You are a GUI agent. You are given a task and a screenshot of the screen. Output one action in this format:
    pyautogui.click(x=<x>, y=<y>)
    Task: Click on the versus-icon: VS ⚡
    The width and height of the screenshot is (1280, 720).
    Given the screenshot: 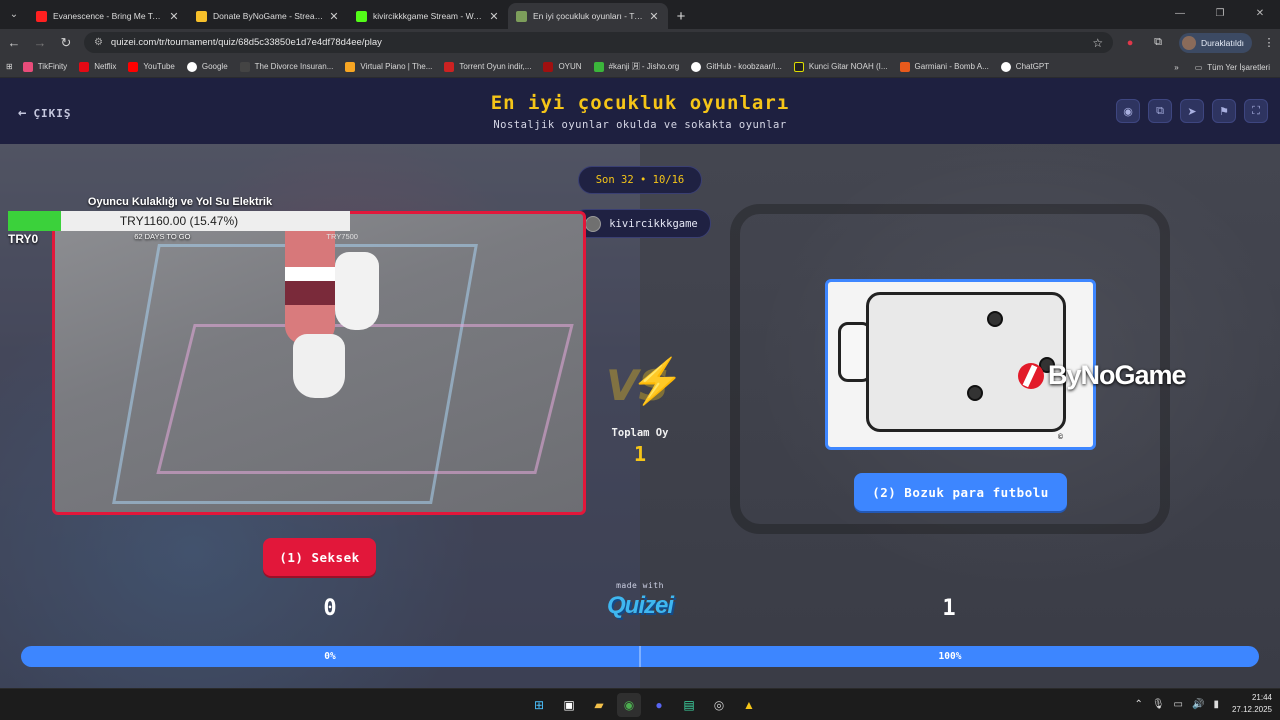 What is the action you would take?
    pyautogui.click(x=645, y=383)
    